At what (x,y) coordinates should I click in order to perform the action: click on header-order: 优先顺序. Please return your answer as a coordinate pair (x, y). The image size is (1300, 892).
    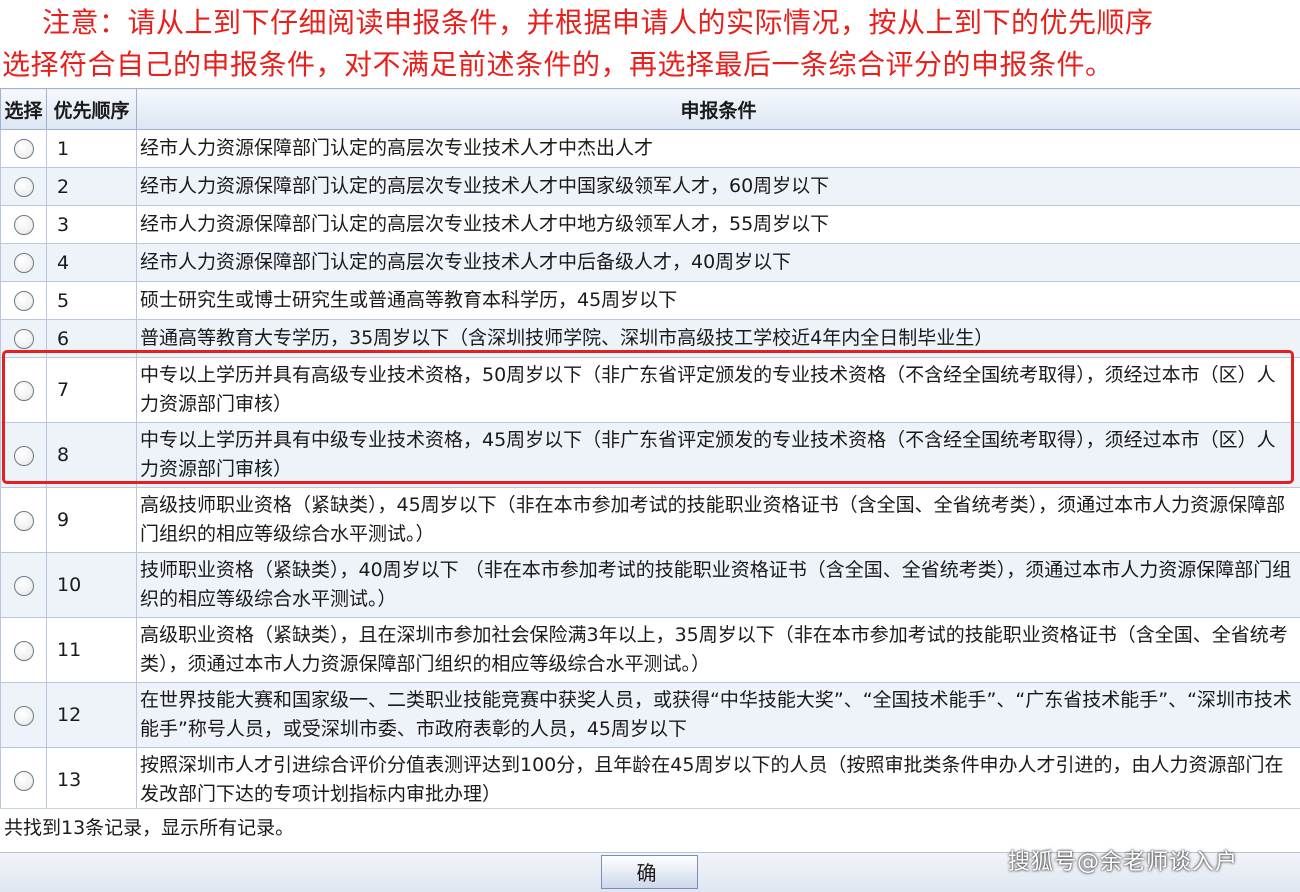
    Looking at the image, I should click on (91, 109).